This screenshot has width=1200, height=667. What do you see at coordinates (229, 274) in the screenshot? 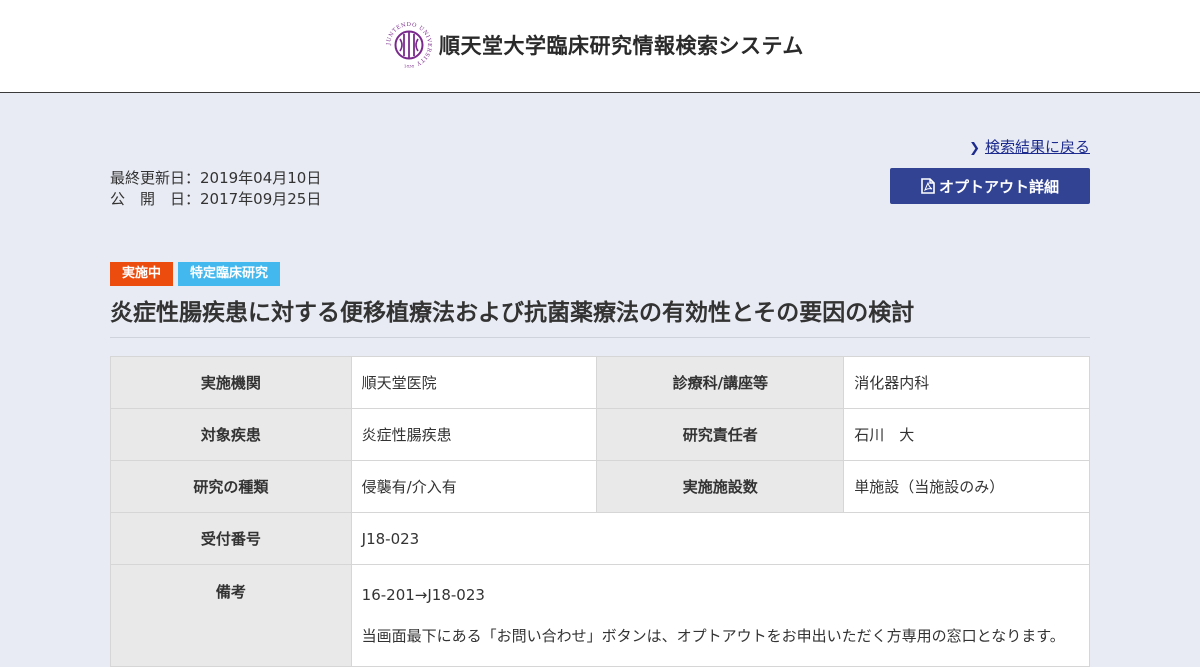
I see `study-type-badge: 特定臨床研究` at bounding box center [229, 274].